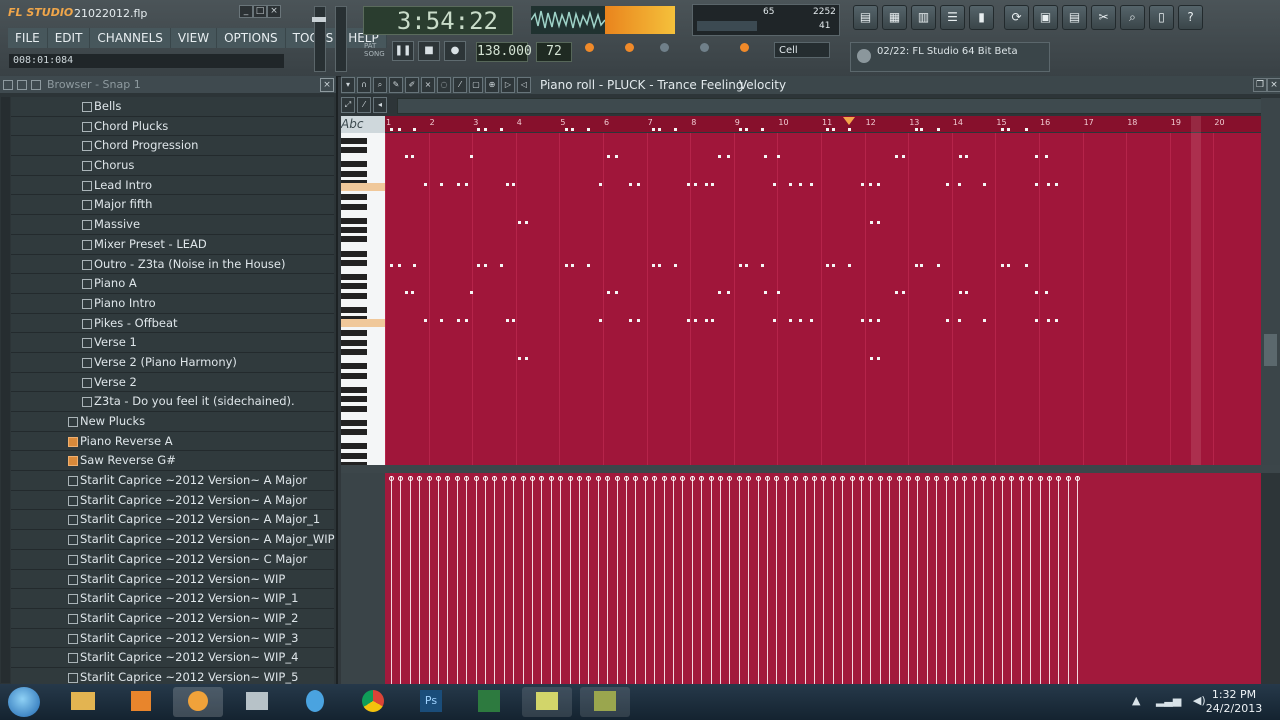  What do you see at coordinates (172, 323) in the screenshot?
I see `browser-item: Pikes - Offbeat` at bounding box center [172, 323].